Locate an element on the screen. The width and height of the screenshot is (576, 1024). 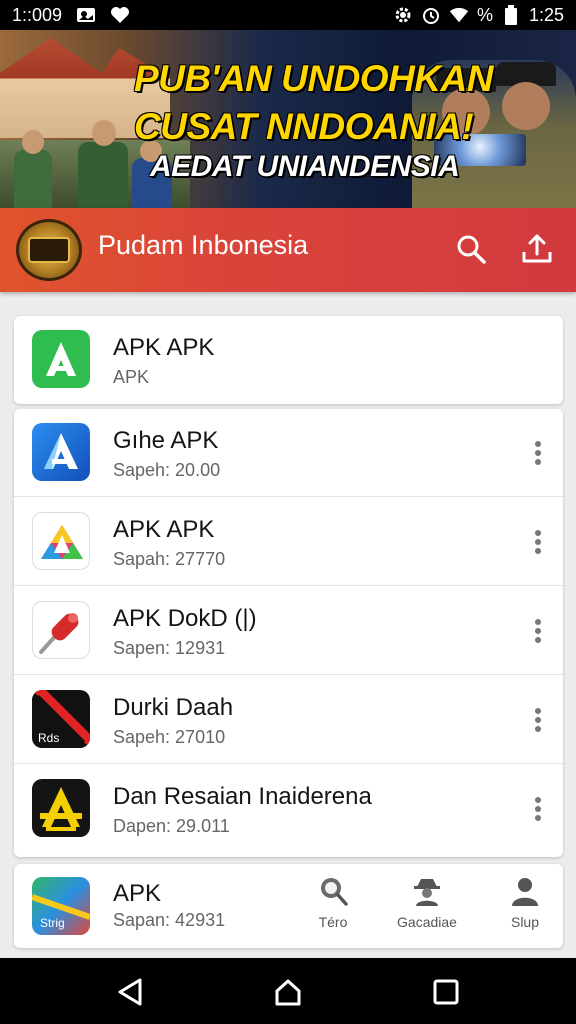
alarm-icon is located at coordinates (431, 15).